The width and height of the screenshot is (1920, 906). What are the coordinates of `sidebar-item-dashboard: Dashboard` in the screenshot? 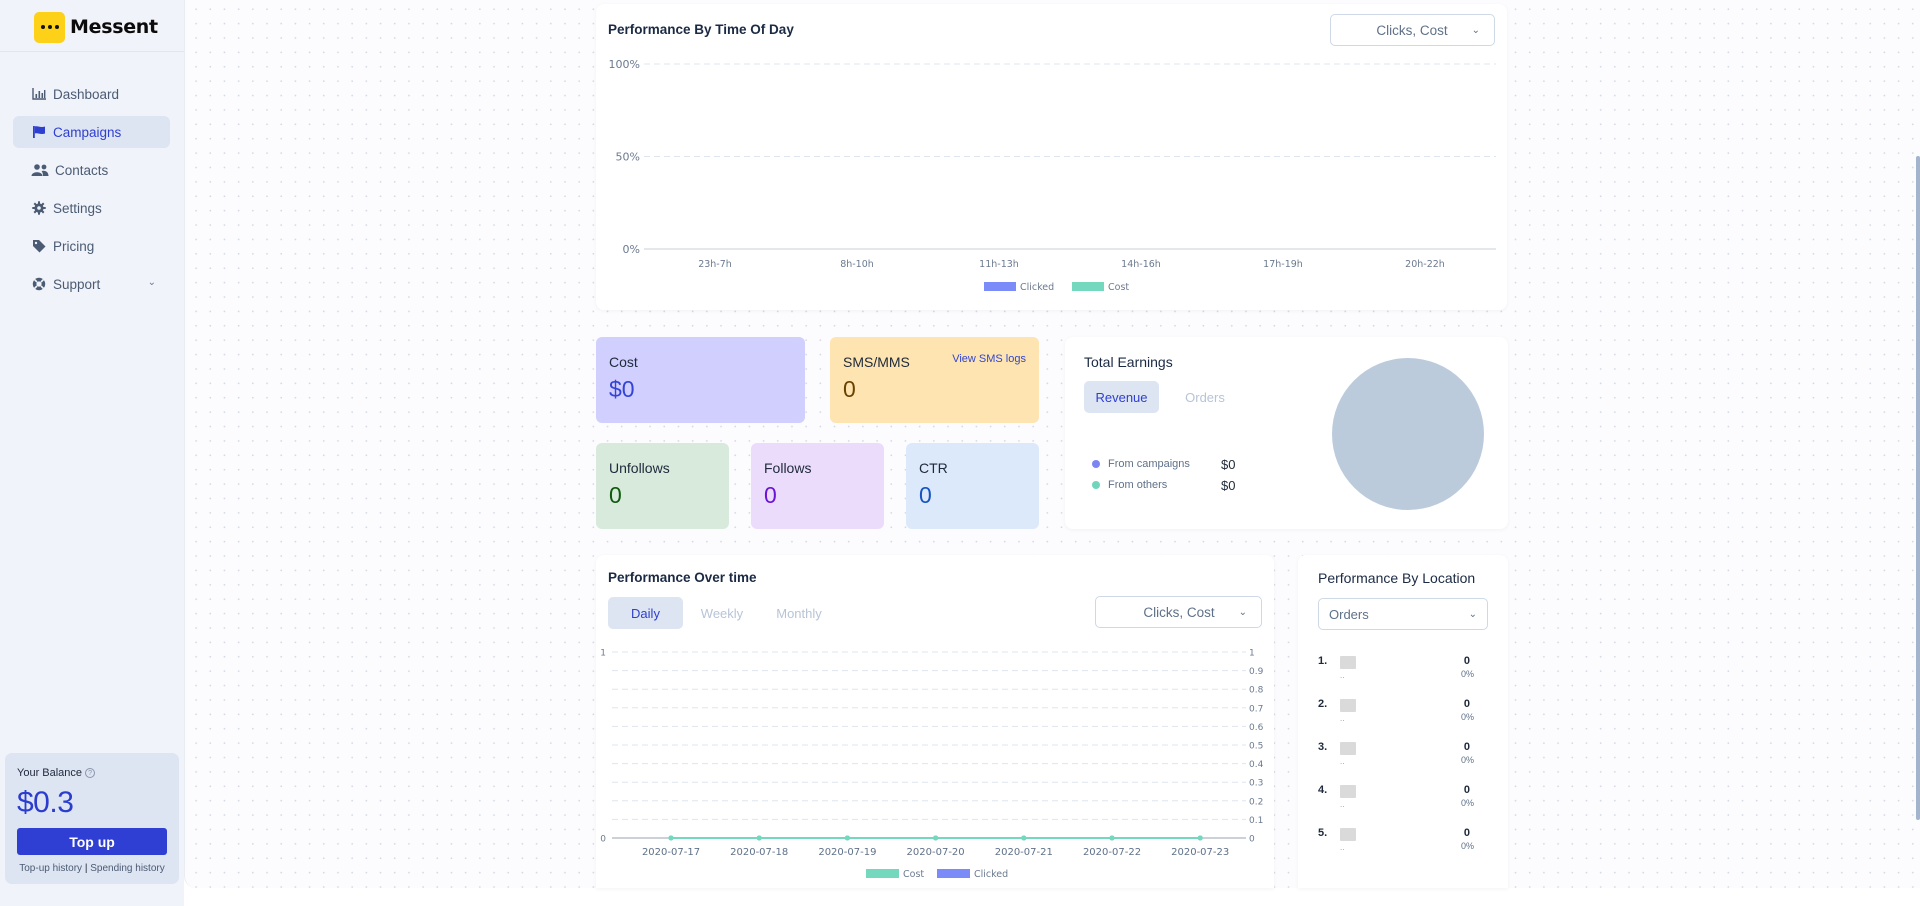 It's located at (91, 94).